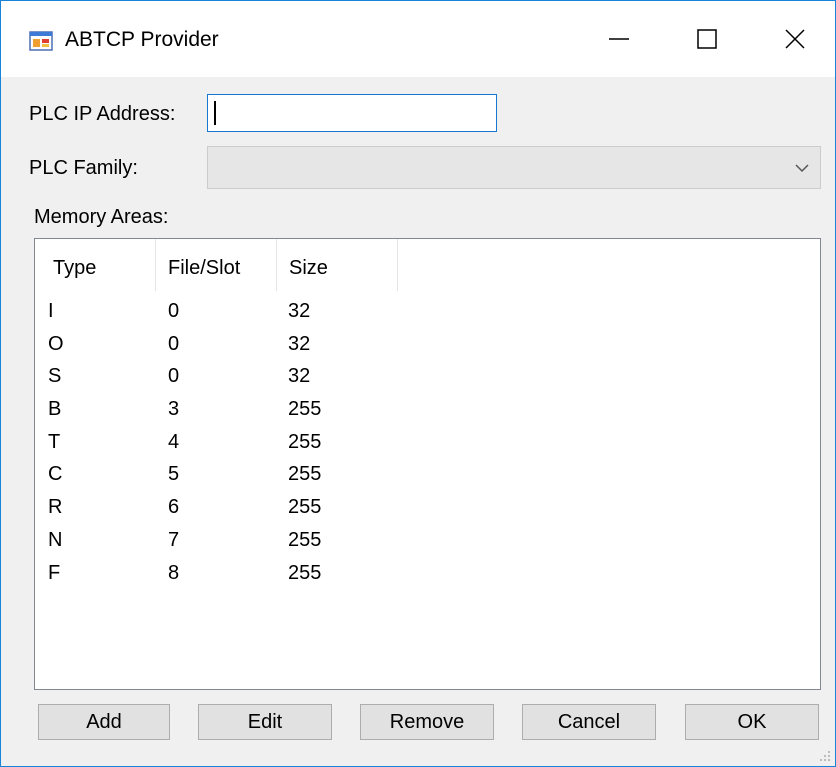 This screenshot has height=767, width=836. What do you see at coordinates (51, 311) in the screenshot?
I see `cell-type: I` at bounding box center [51, 311].